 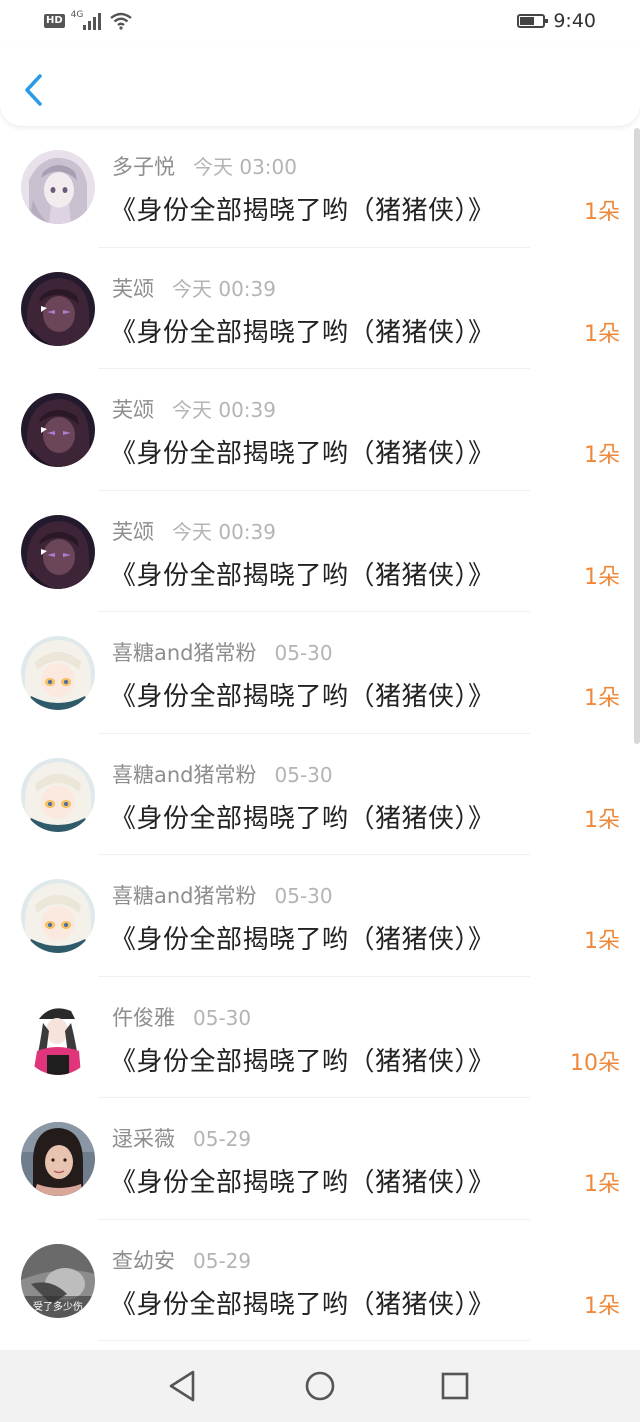 I want to click on chevron-left-icon, so click(x=33, y=90).